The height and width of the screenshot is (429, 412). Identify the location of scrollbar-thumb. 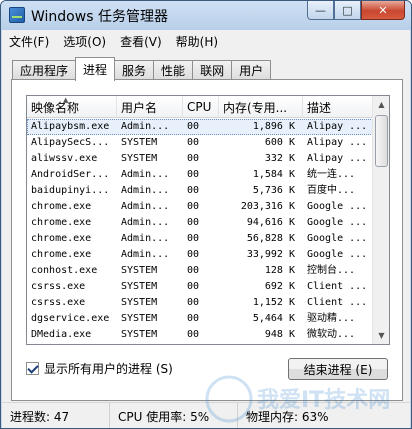
(381, 141).